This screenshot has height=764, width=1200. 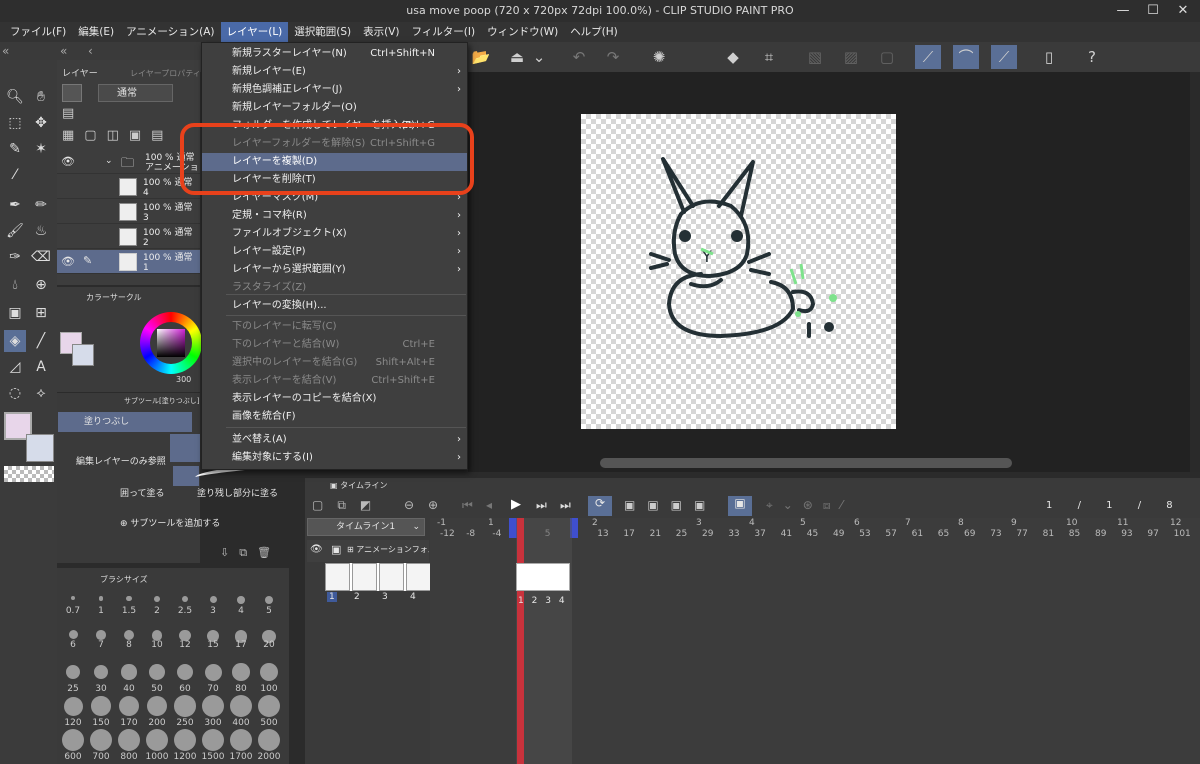 I want to click on menu-edit: 編集(E), so click(x=96, y=32).